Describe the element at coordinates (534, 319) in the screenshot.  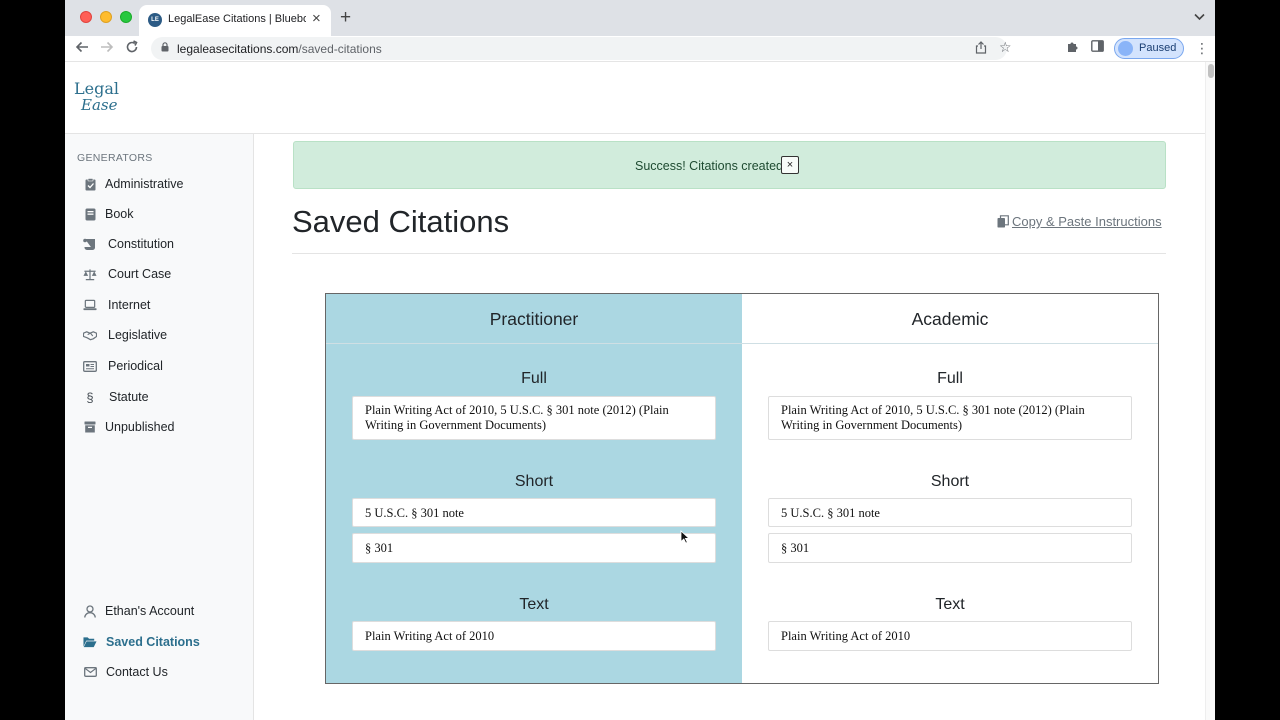
I see `practitioner-heading: Practitioner` at that location.